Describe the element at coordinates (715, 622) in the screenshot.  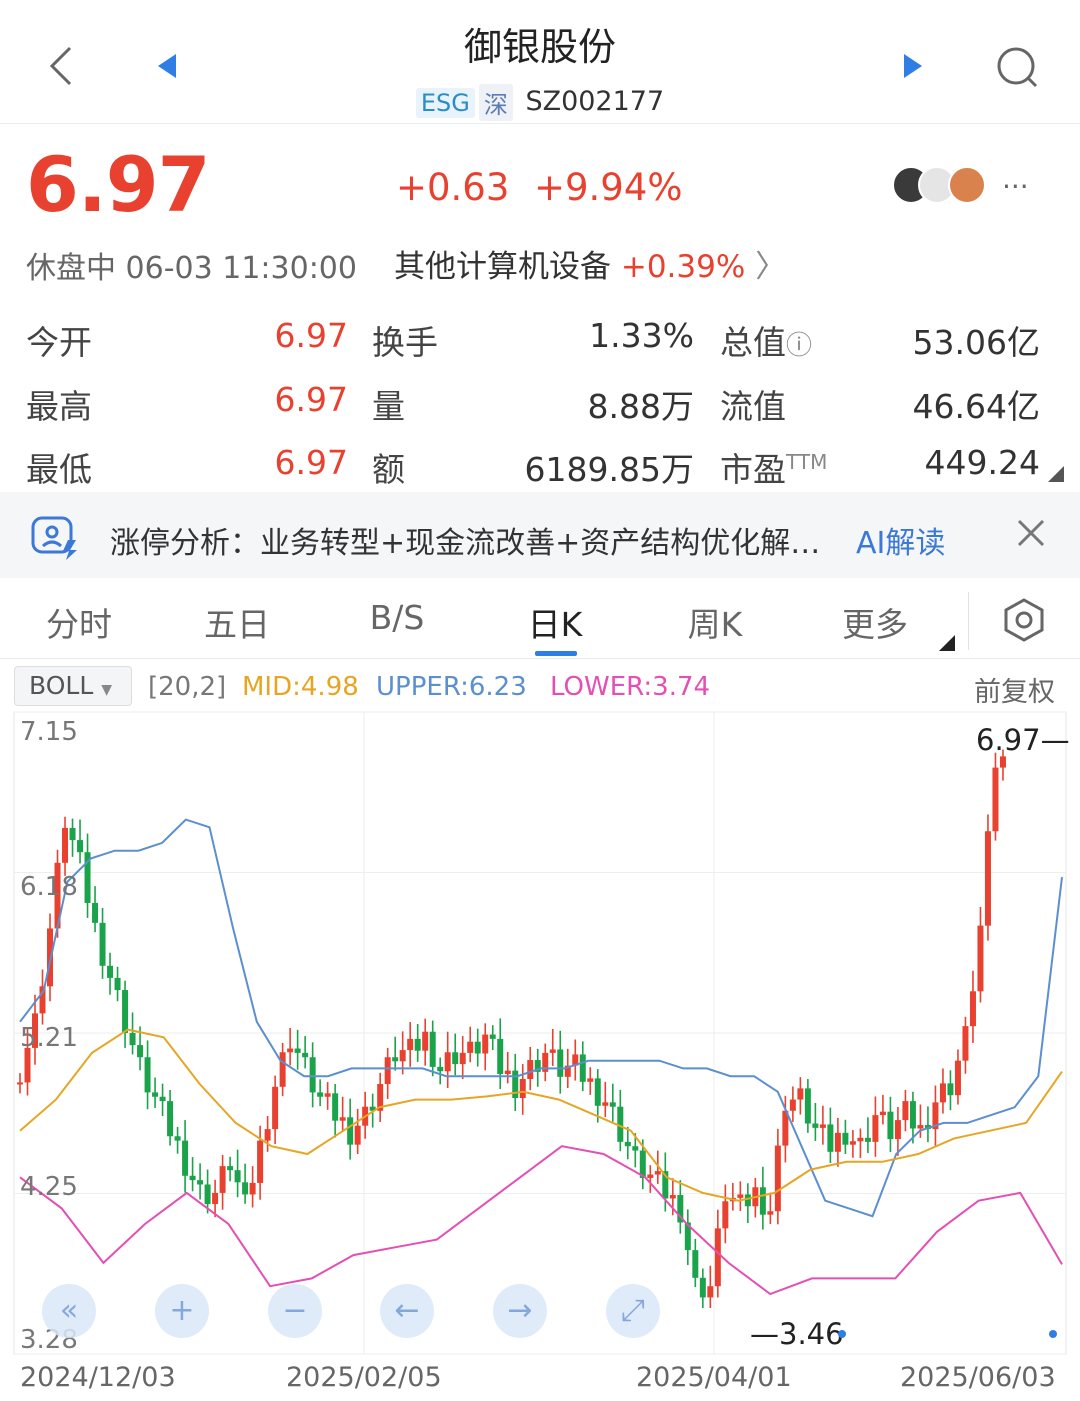
I see `tab-week-k: 周K` at that location.